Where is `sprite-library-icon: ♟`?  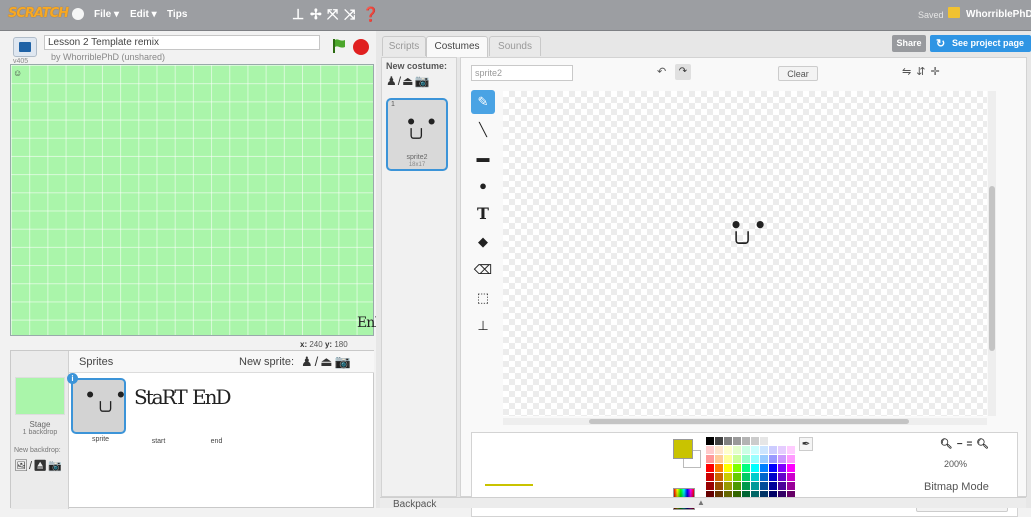 sprite-library-icon: ♟ is located at coordinates (308, 361).